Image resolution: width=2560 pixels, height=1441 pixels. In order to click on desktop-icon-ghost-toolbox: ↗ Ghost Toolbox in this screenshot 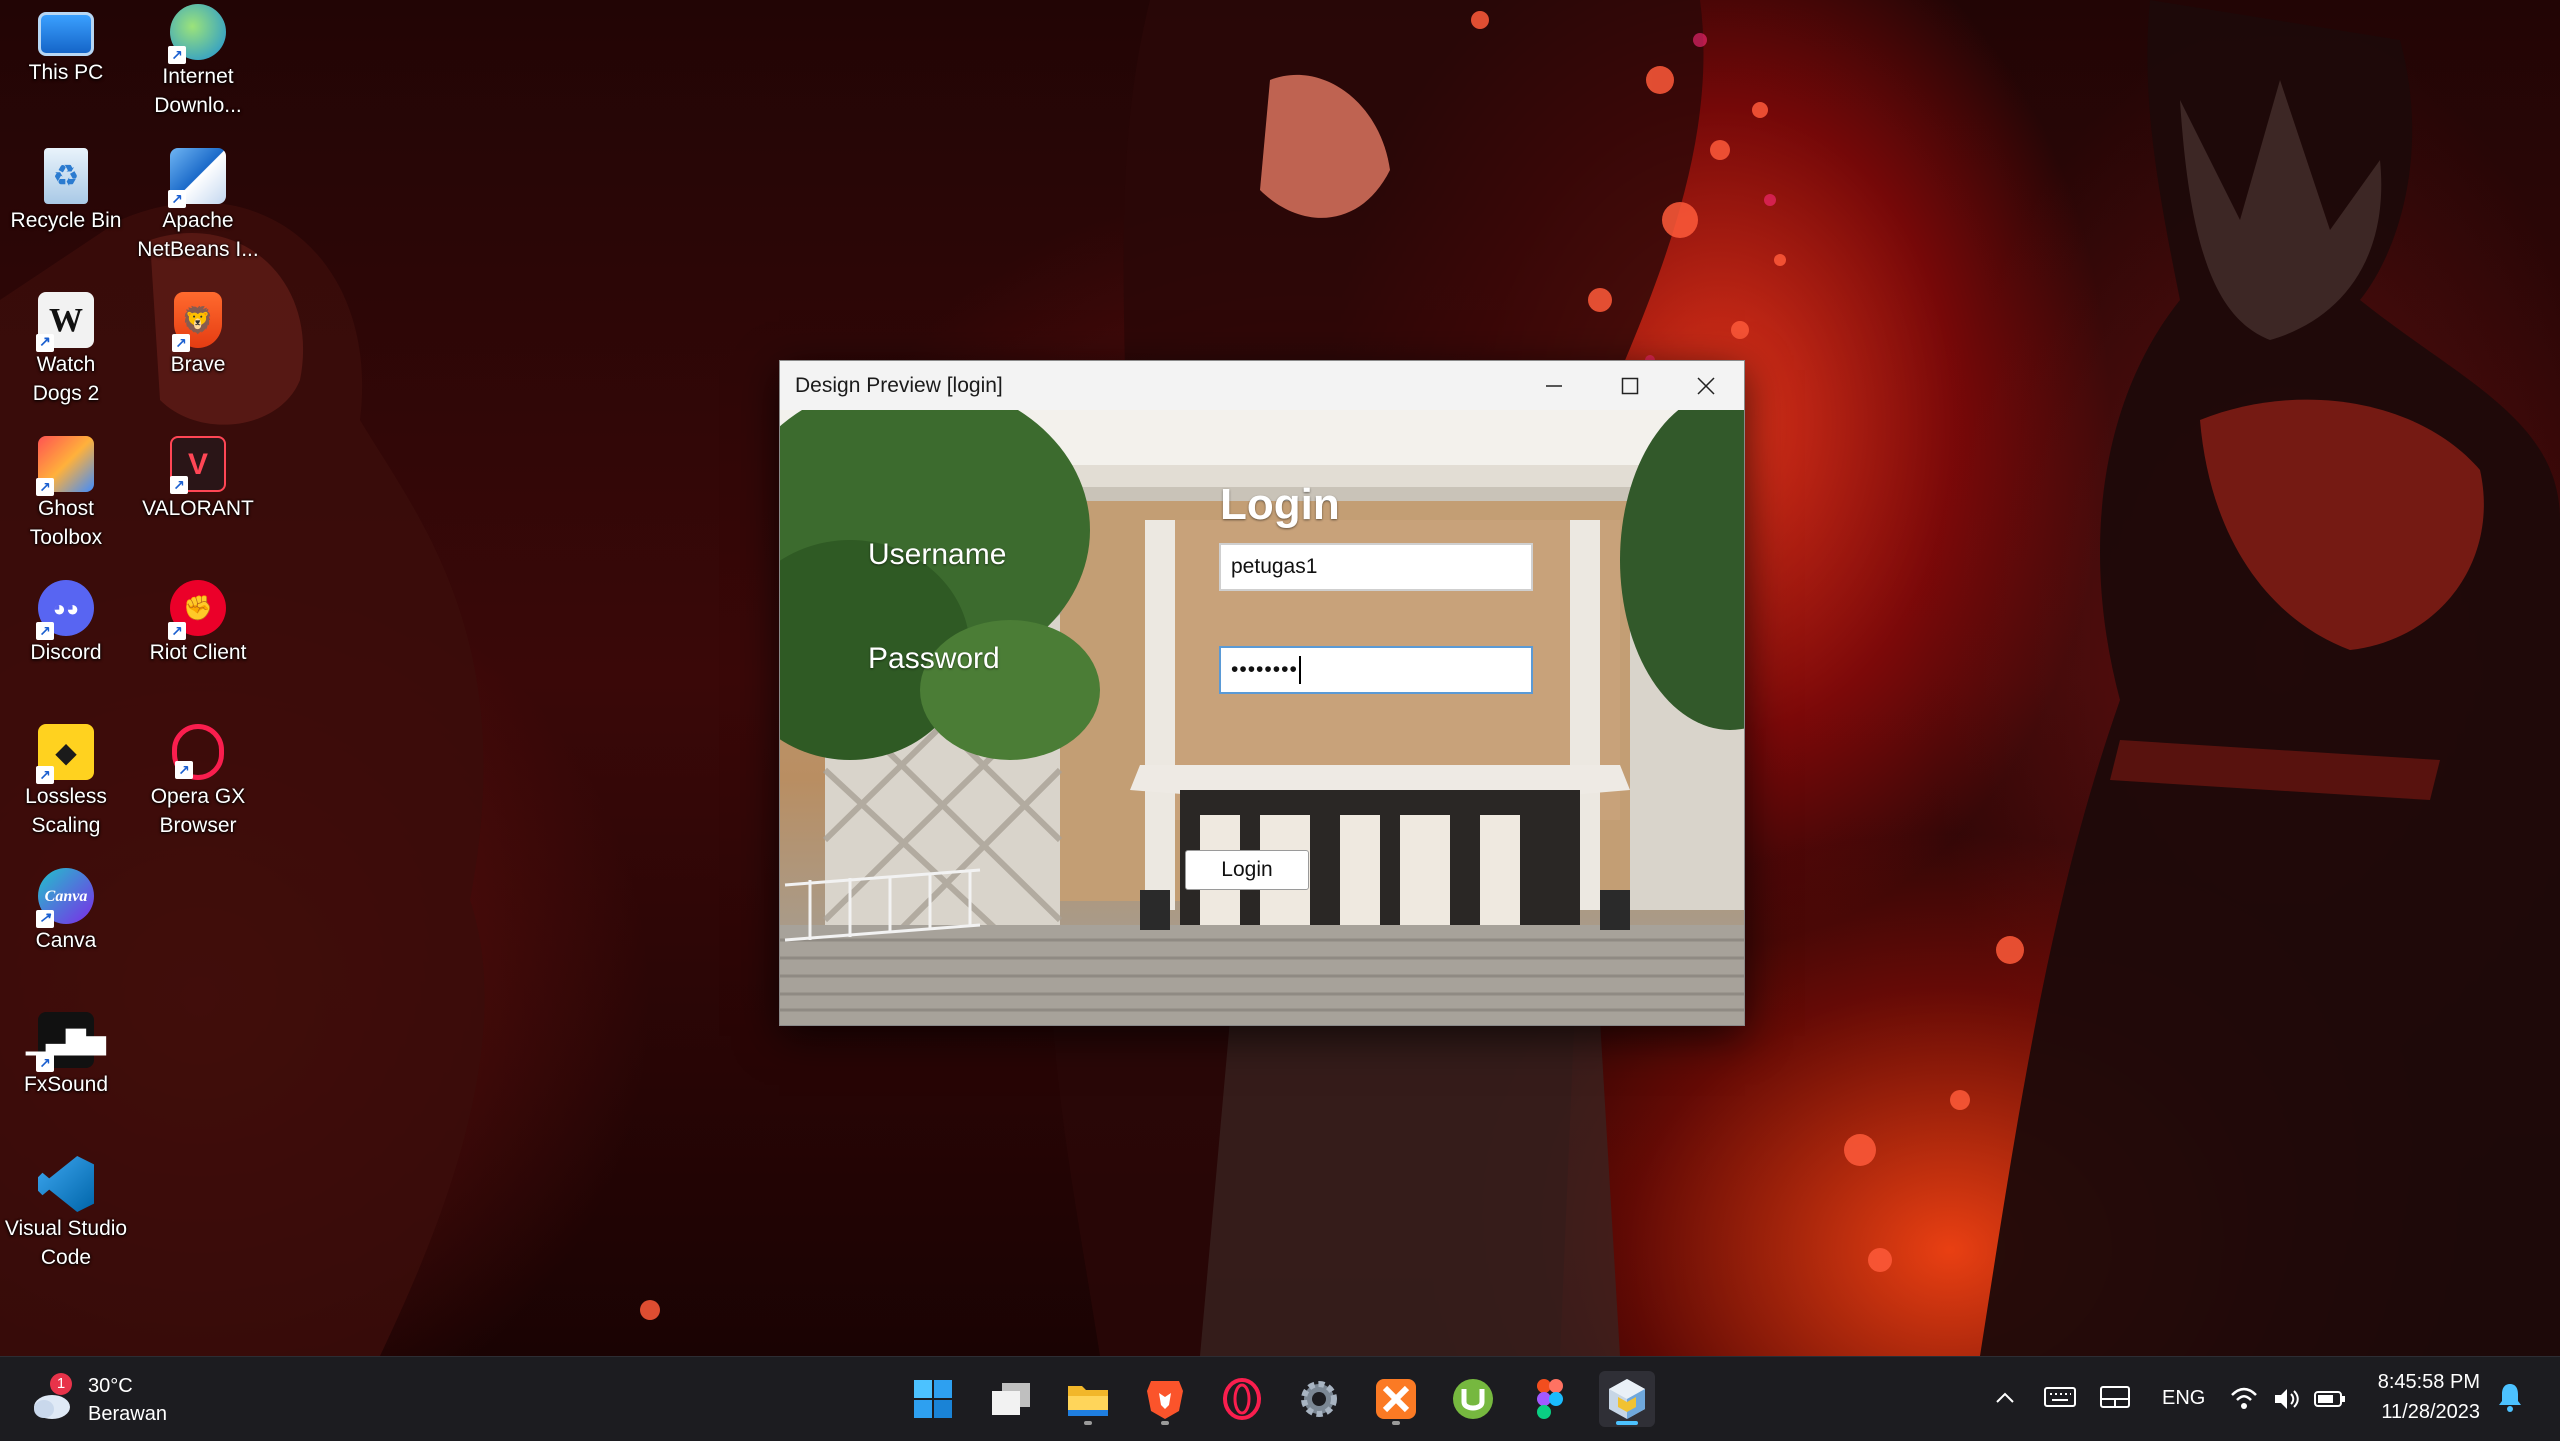, I will do `click(66, 494)`.